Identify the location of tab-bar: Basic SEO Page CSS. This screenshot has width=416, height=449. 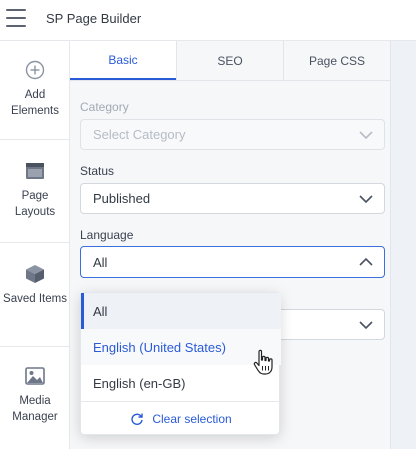
(230, 61).